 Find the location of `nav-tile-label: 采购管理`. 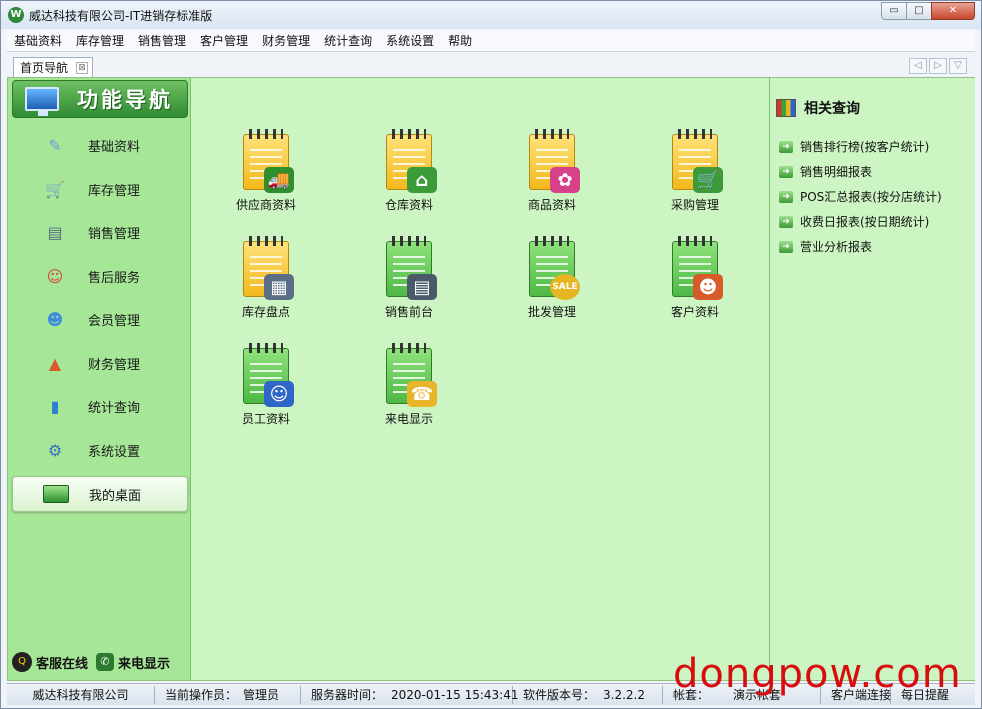

nav-tile-label: 采购管理 is located at coordinates (694, 205).